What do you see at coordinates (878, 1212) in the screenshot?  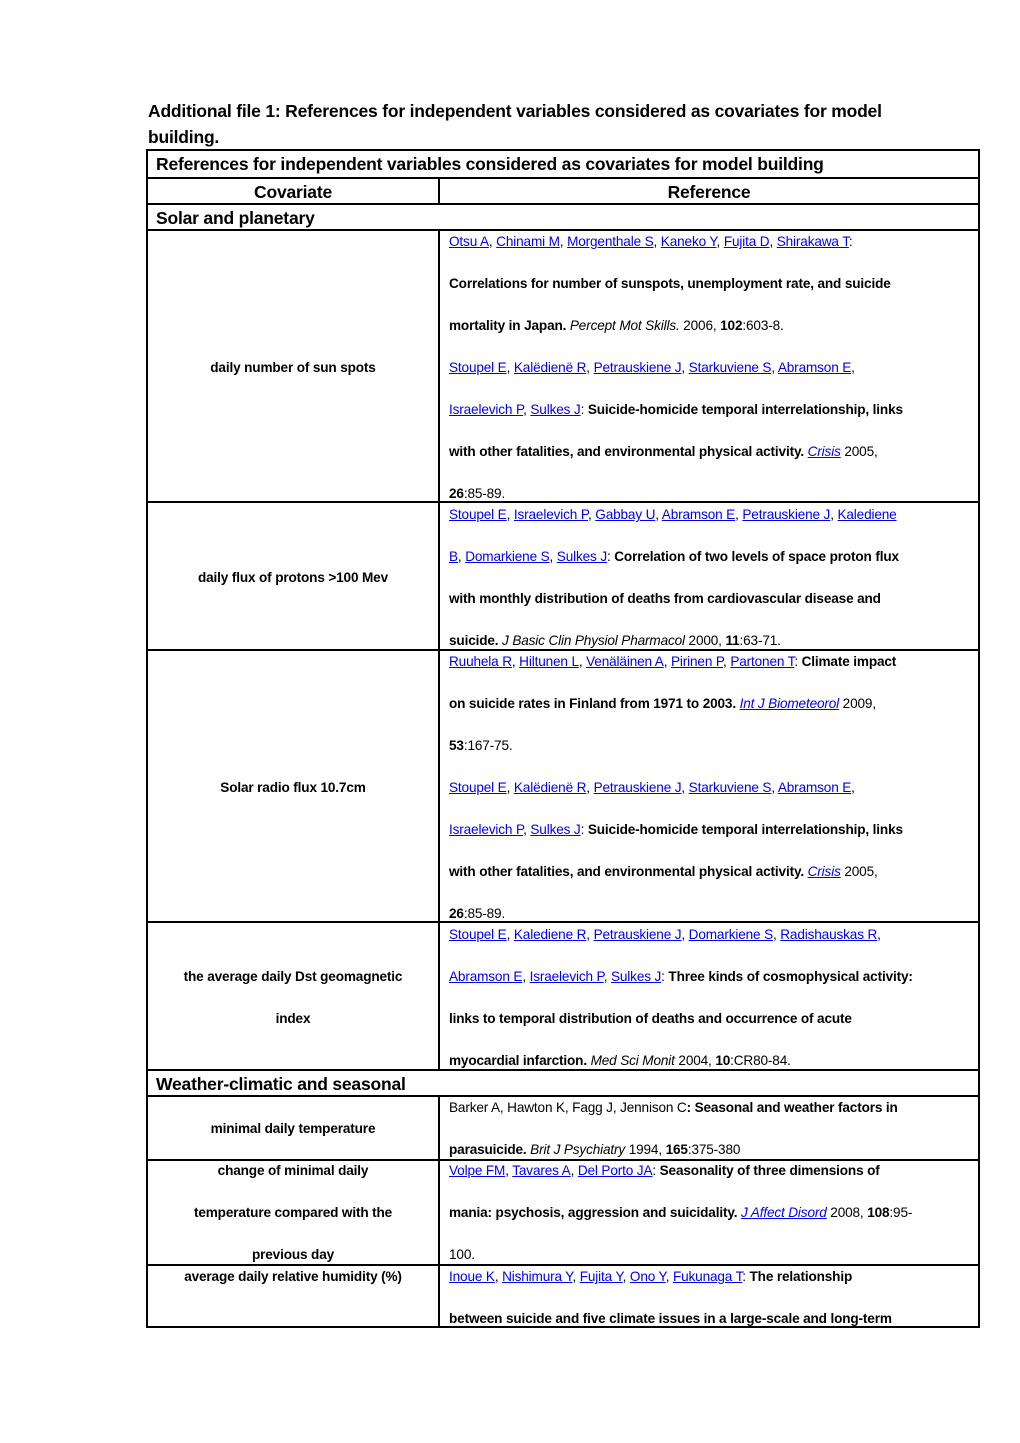 I see `reference-text: 108` at bounding box center [878, 1212].